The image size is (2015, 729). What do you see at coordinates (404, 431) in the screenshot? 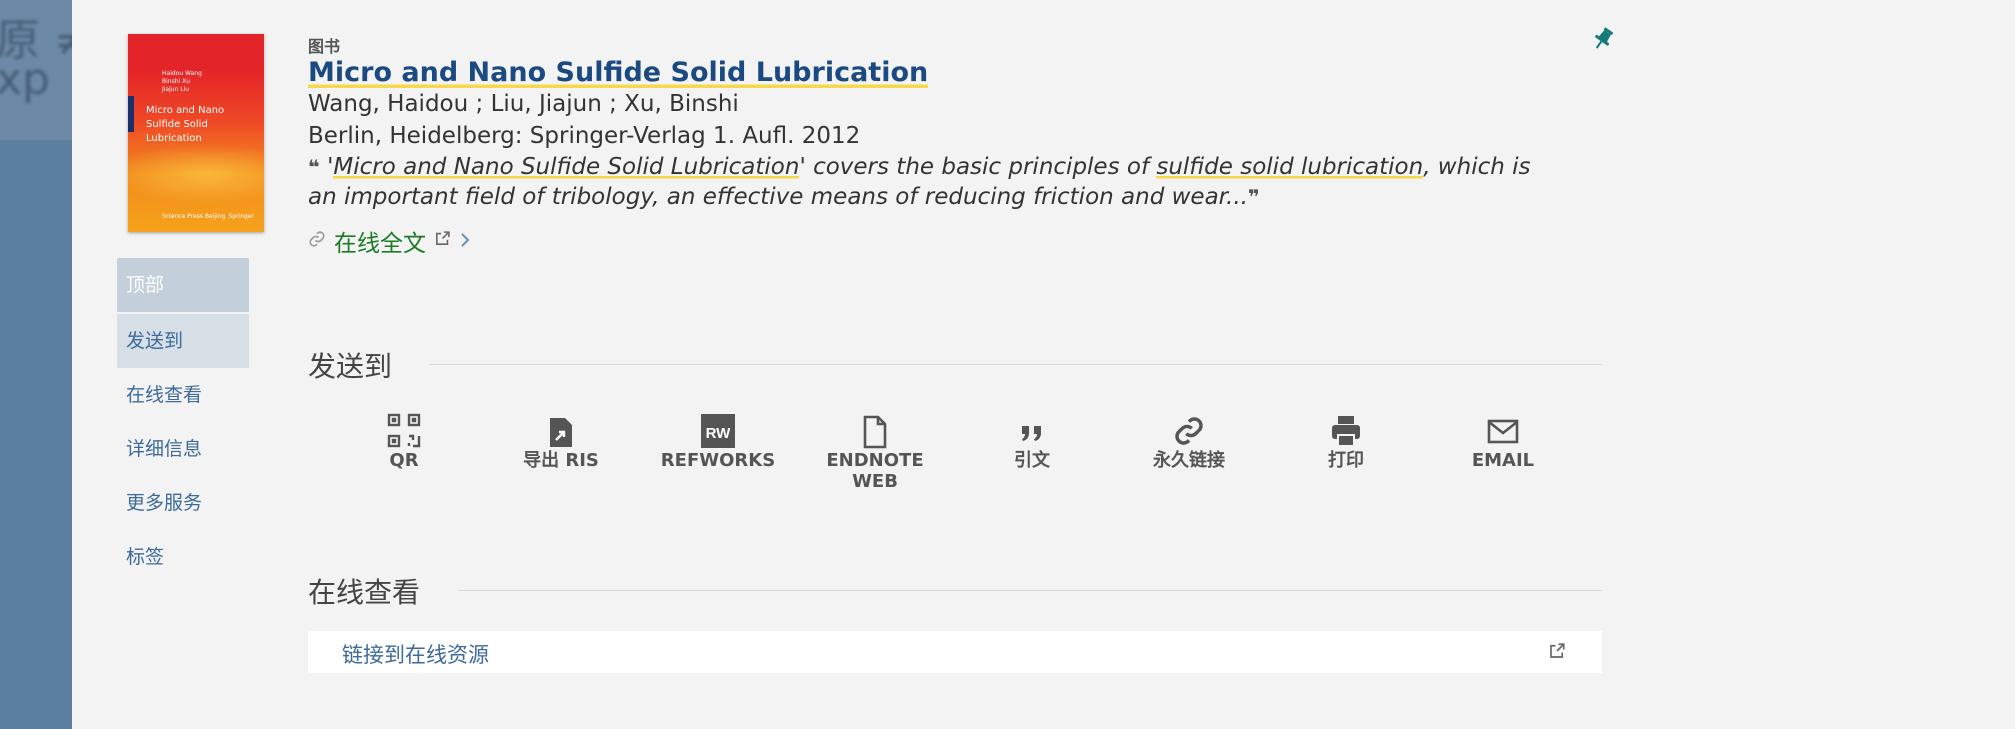
I see `qr-code-icon` at bounding box center [404, 431].